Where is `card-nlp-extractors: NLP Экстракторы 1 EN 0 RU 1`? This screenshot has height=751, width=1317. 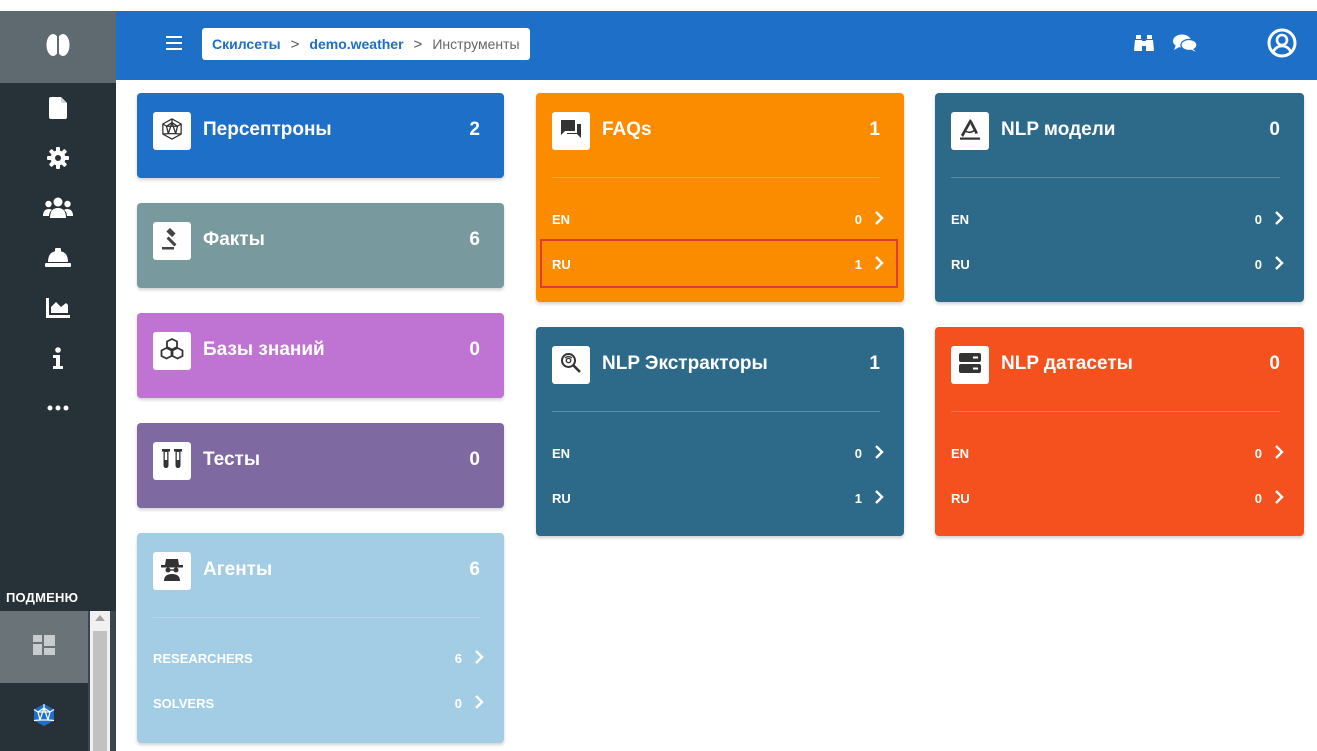 card-nlp-extractors: NLP Экстракторы 1 EN 0 RU 1 is located at coordinates (720, 431).